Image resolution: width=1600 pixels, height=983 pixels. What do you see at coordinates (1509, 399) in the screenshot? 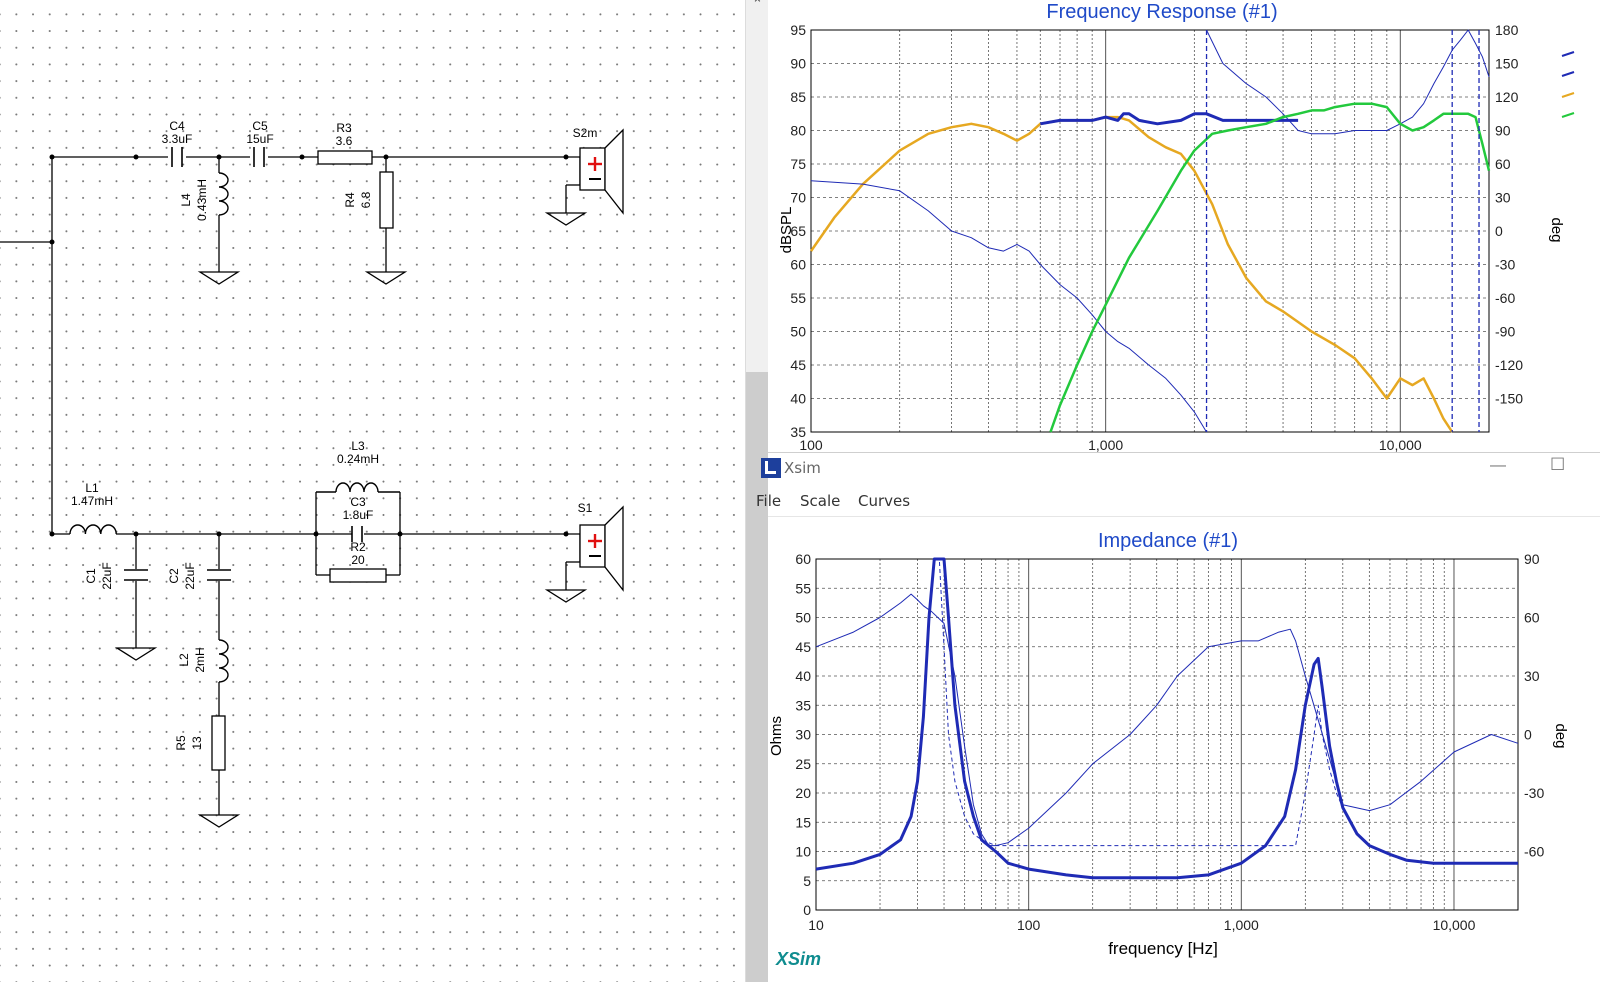
I see `y2-tick-label: -150` at bounding box center [1509, 399].